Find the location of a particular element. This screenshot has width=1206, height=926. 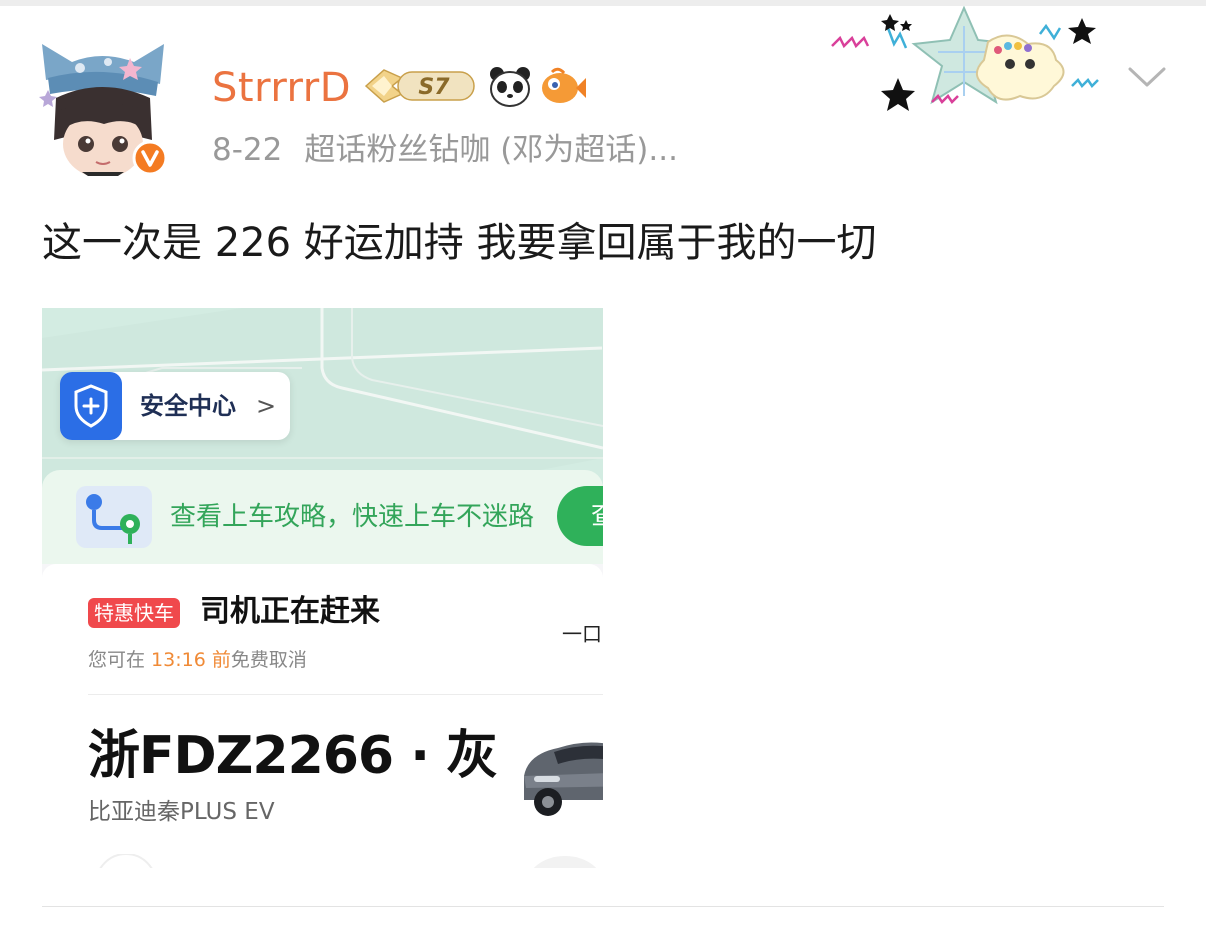

order-status: 司机正在赶来 is located at coordinates (290, 611).